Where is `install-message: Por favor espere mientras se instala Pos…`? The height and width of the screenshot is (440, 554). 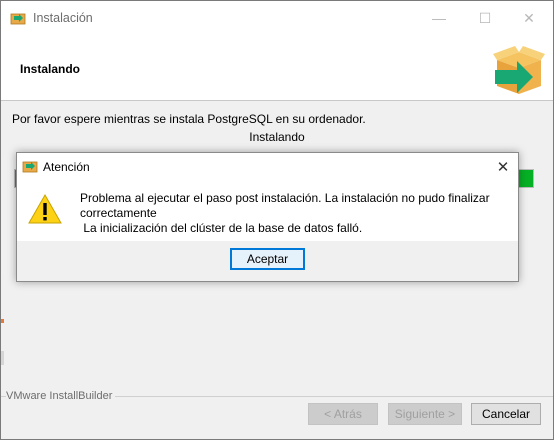 install-message: Por favor espere mientras se instala Pos… is located at coordinates (189, 119).